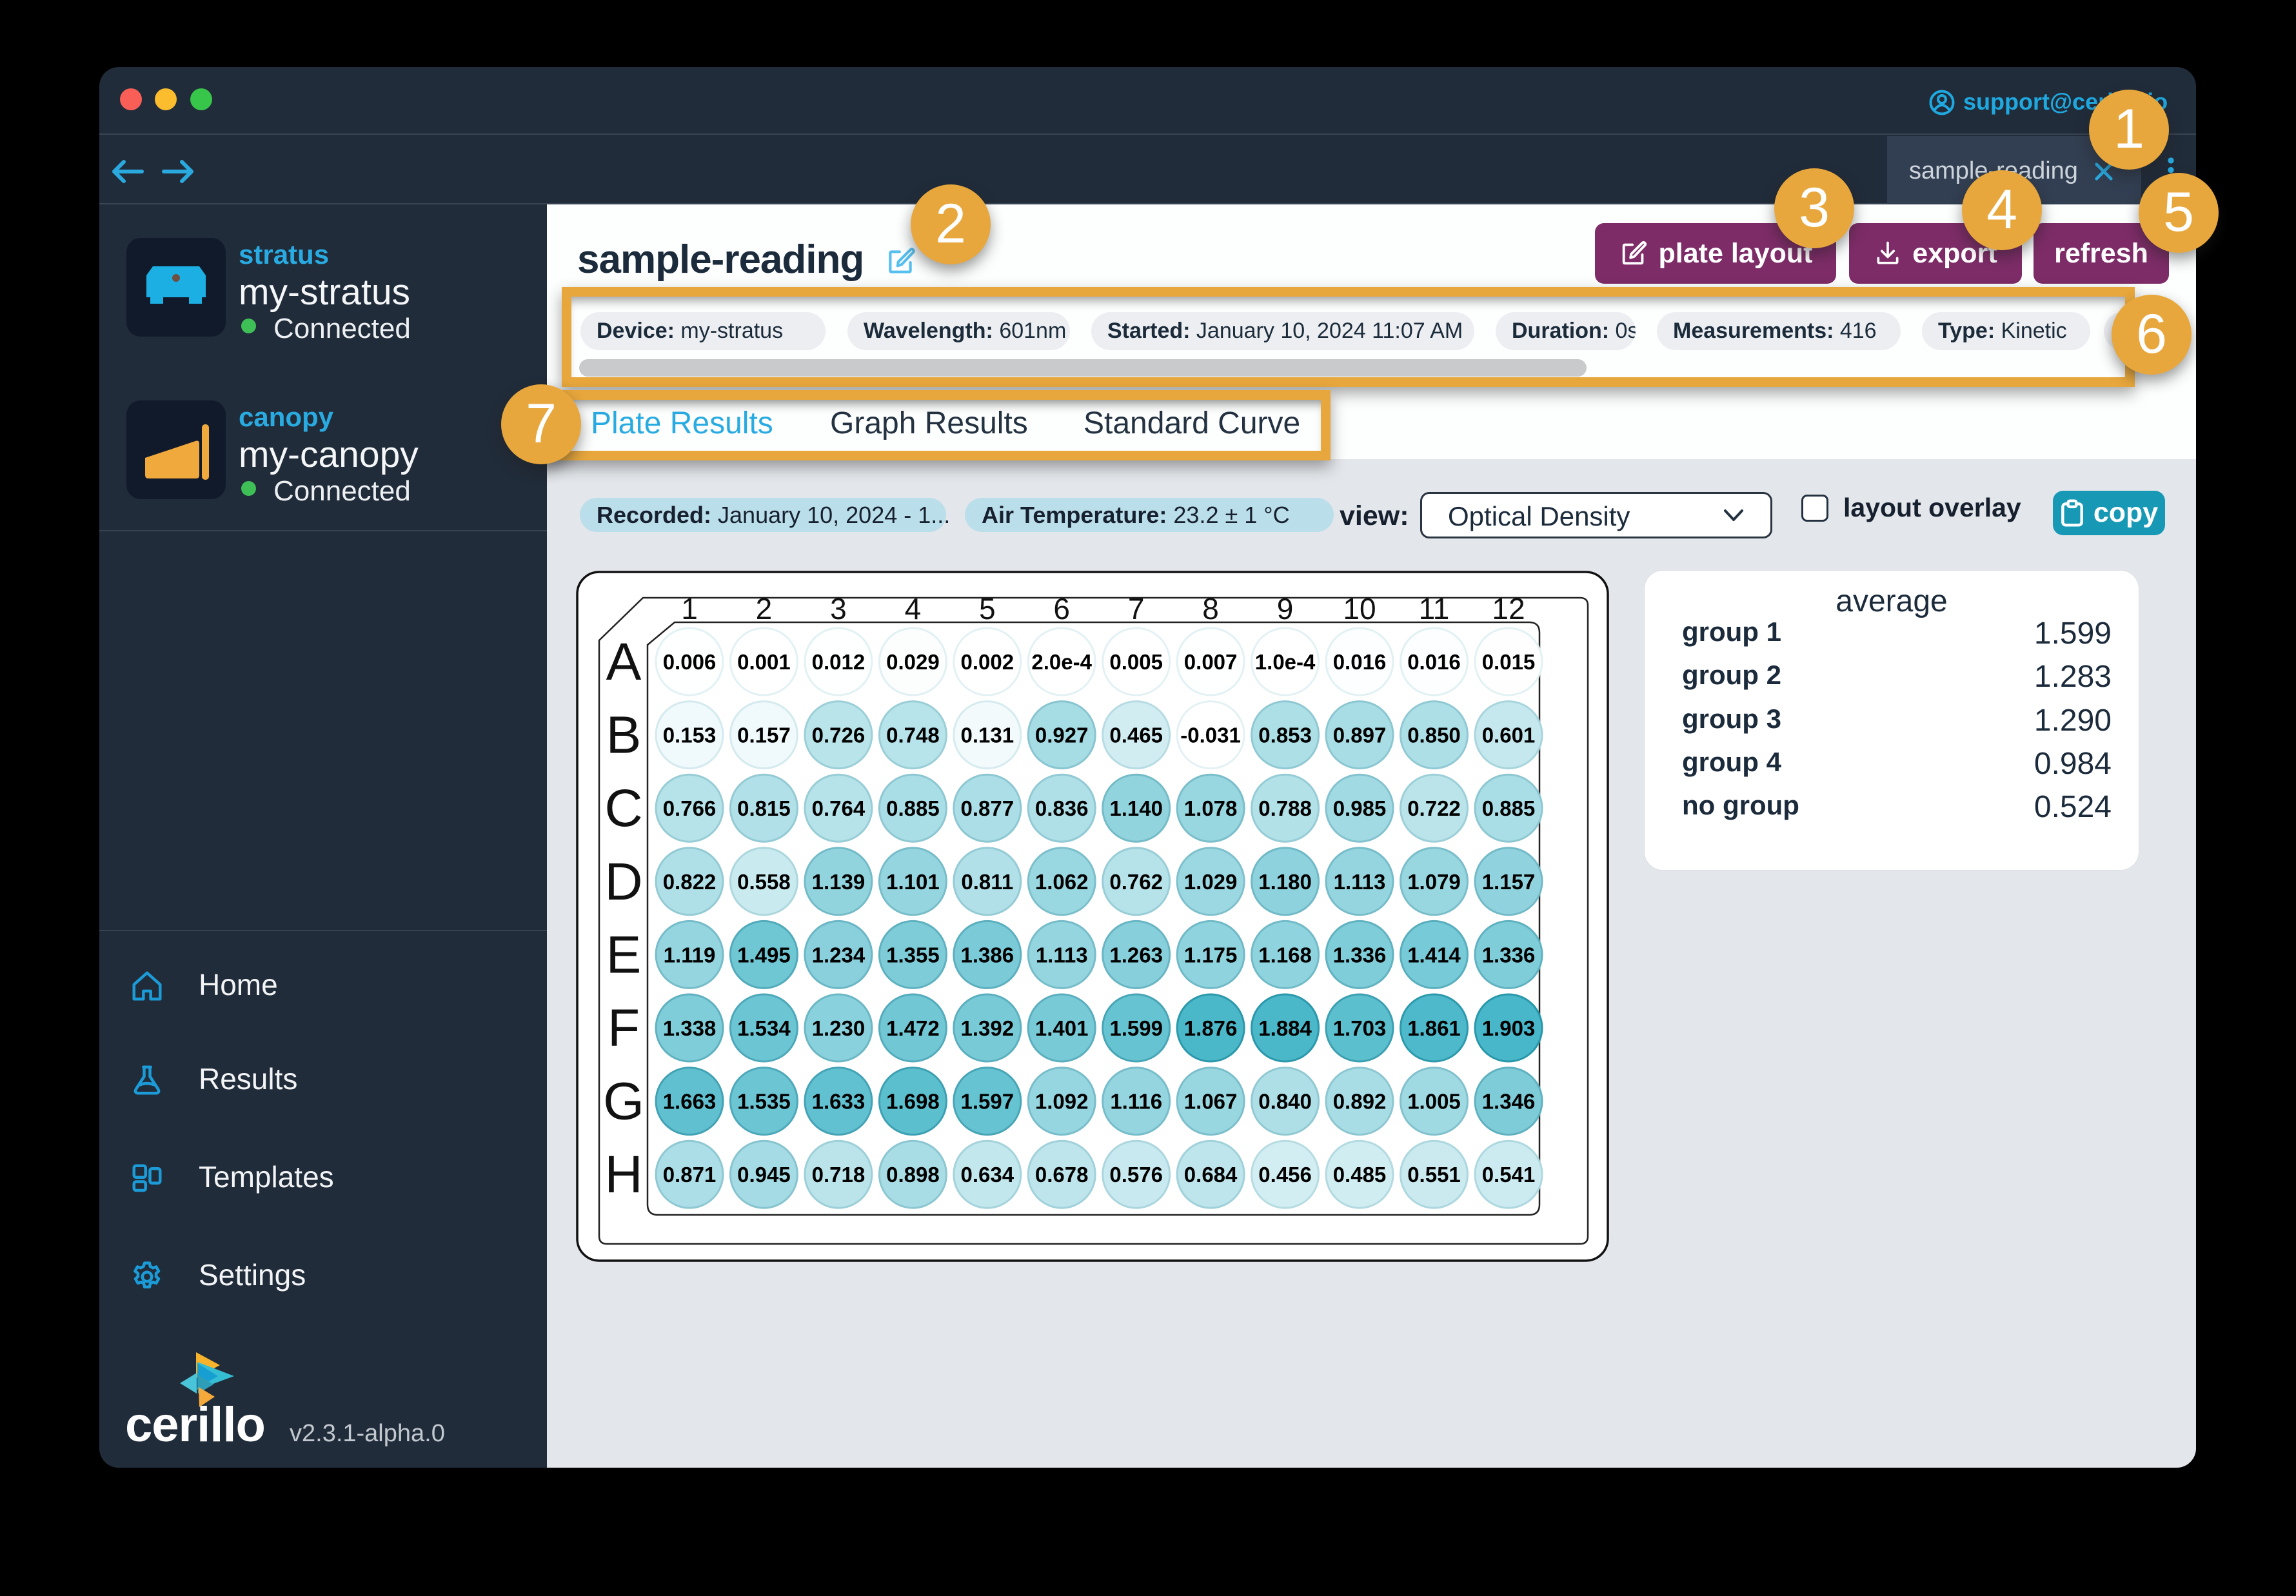 This screenshot has width=2296, height=1596. Describe the element at coordinates (913, 1028) in the screenshot. I see `svg-text: 1.472` at that location.